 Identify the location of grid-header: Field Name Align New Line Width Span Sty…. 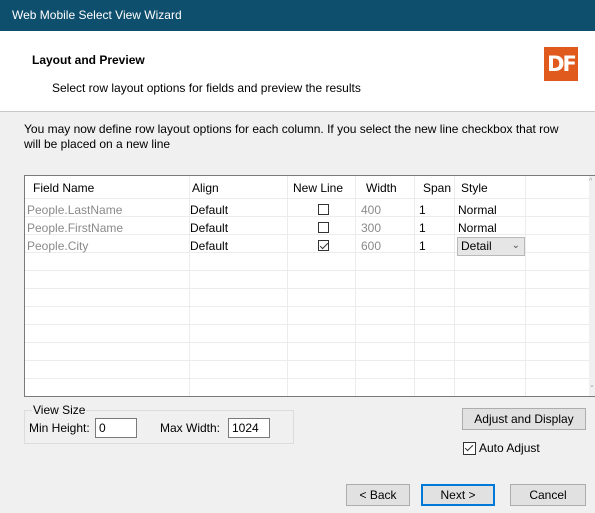
(310, 187).